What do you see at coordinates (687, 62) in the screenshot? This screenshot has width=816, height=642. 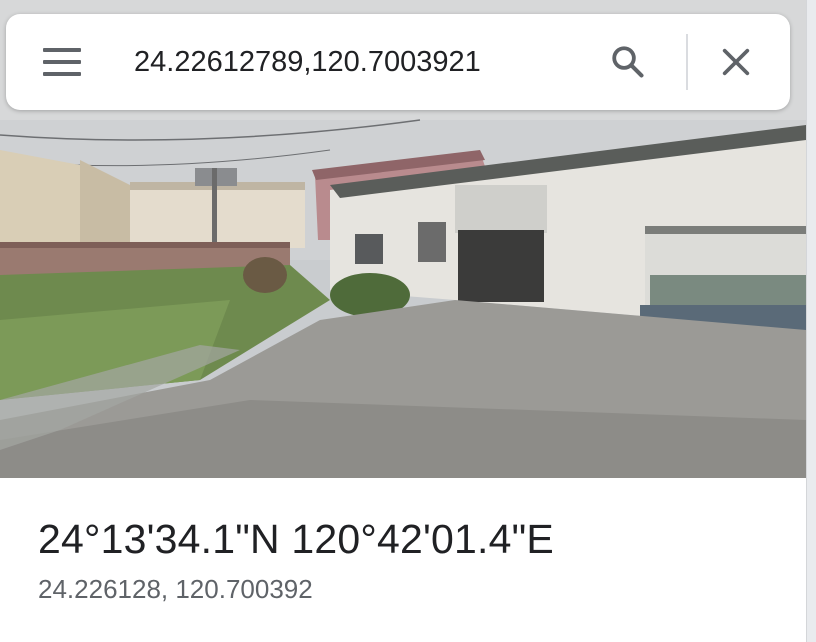 I see `searchbar-divider` at bounding box center [687, 62].